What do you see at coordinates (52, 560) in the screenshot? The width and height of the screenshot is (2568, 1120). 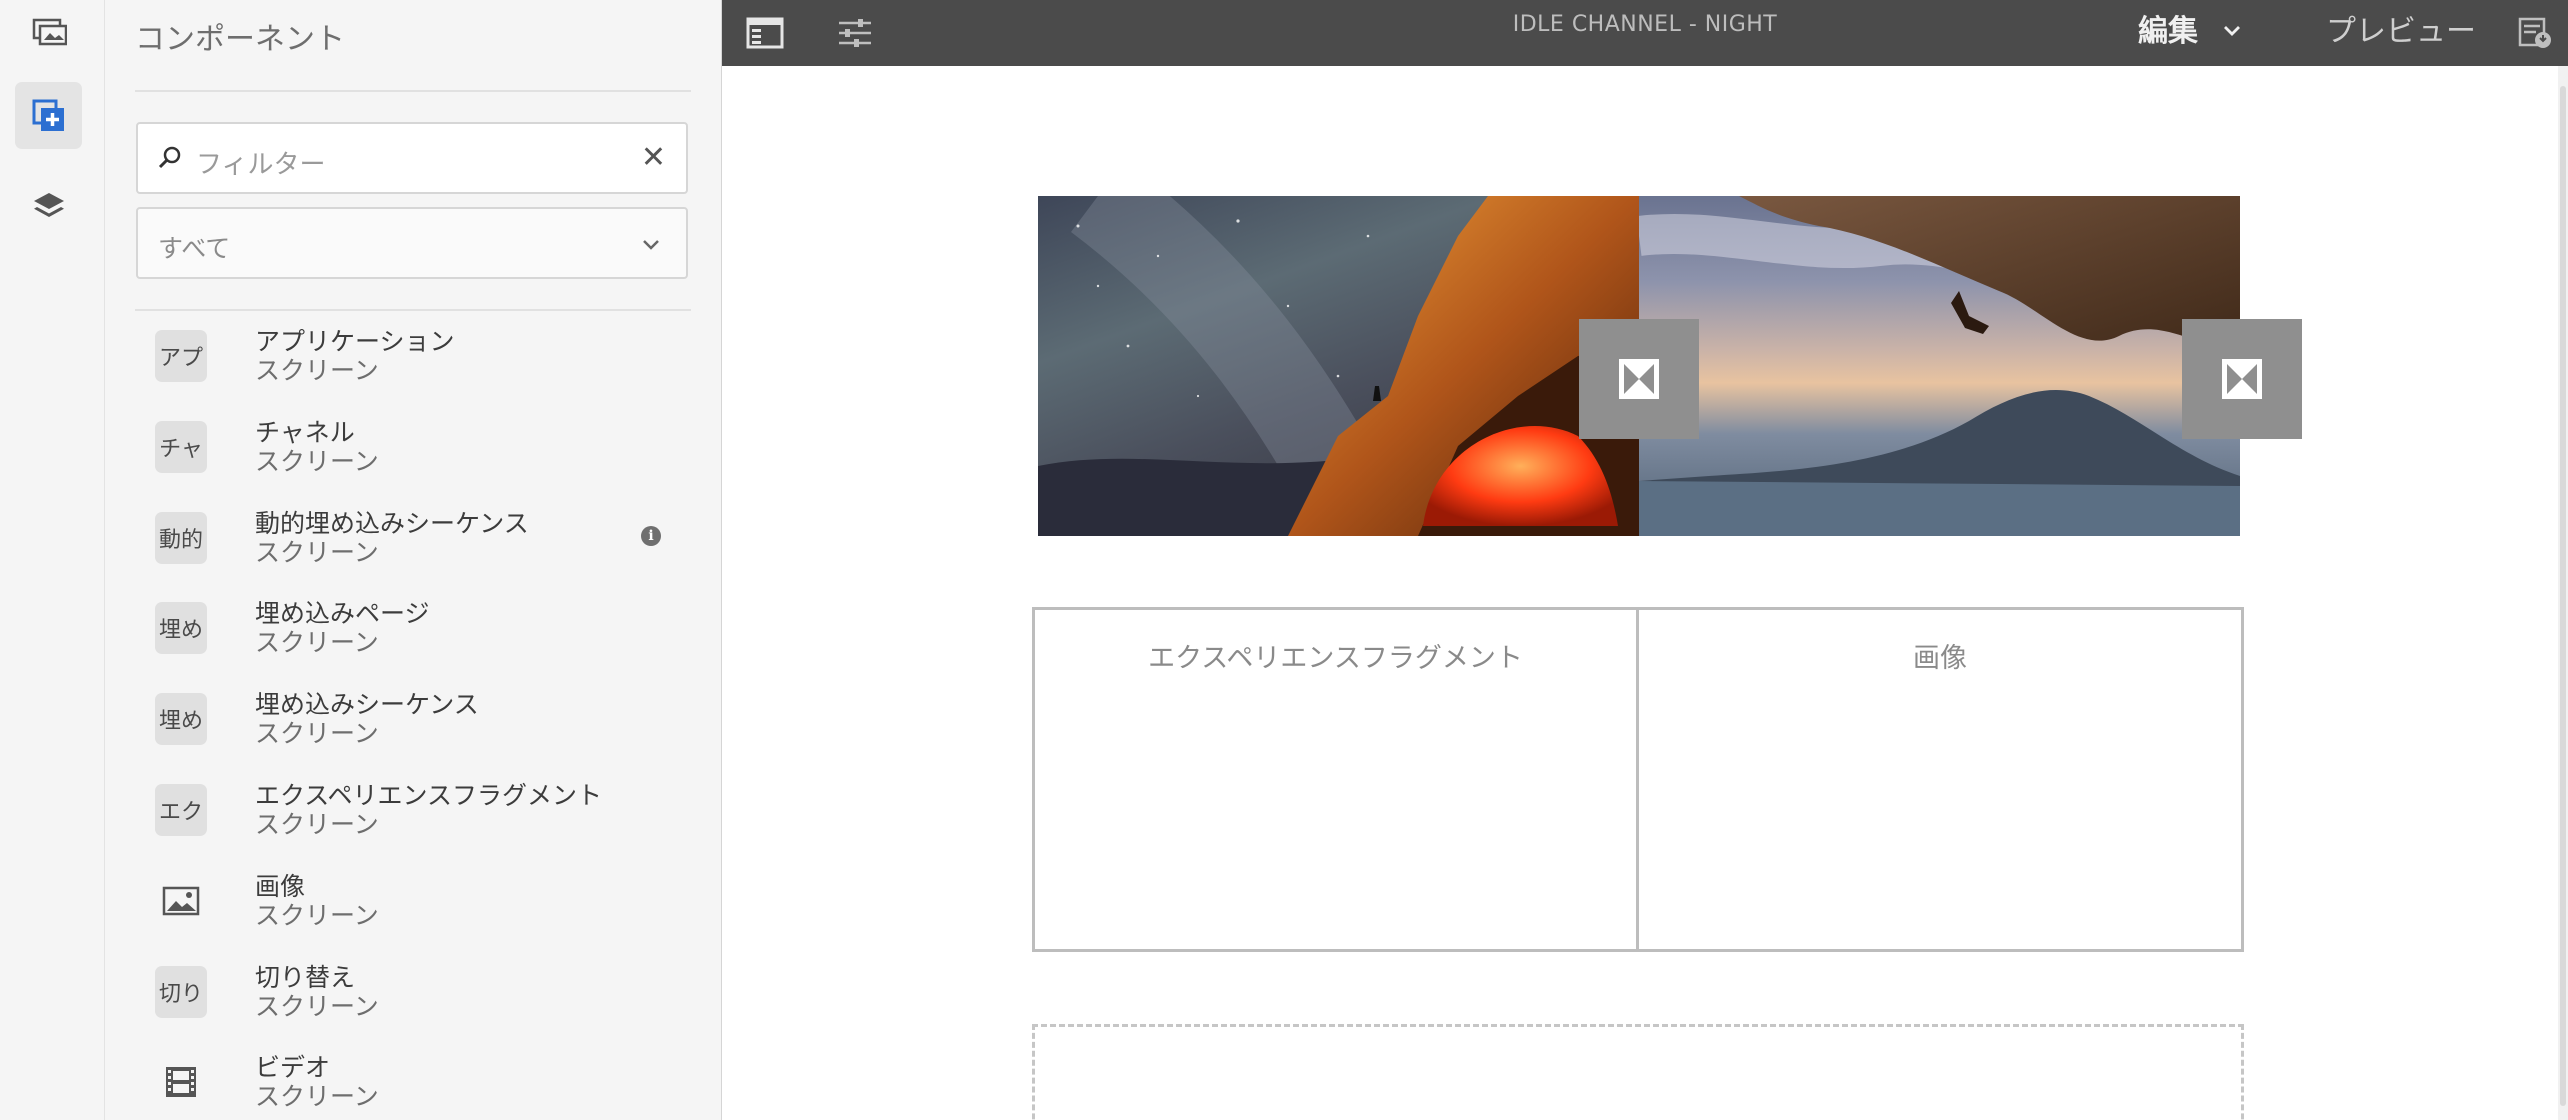 I see `side-rail` at bounding box center [52, 560].